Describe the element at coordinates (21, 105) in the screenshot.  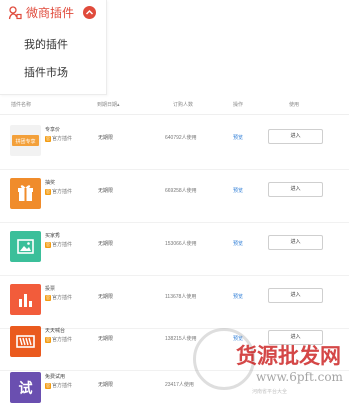
I see `col-plugin-name: 插件名称` at that location.